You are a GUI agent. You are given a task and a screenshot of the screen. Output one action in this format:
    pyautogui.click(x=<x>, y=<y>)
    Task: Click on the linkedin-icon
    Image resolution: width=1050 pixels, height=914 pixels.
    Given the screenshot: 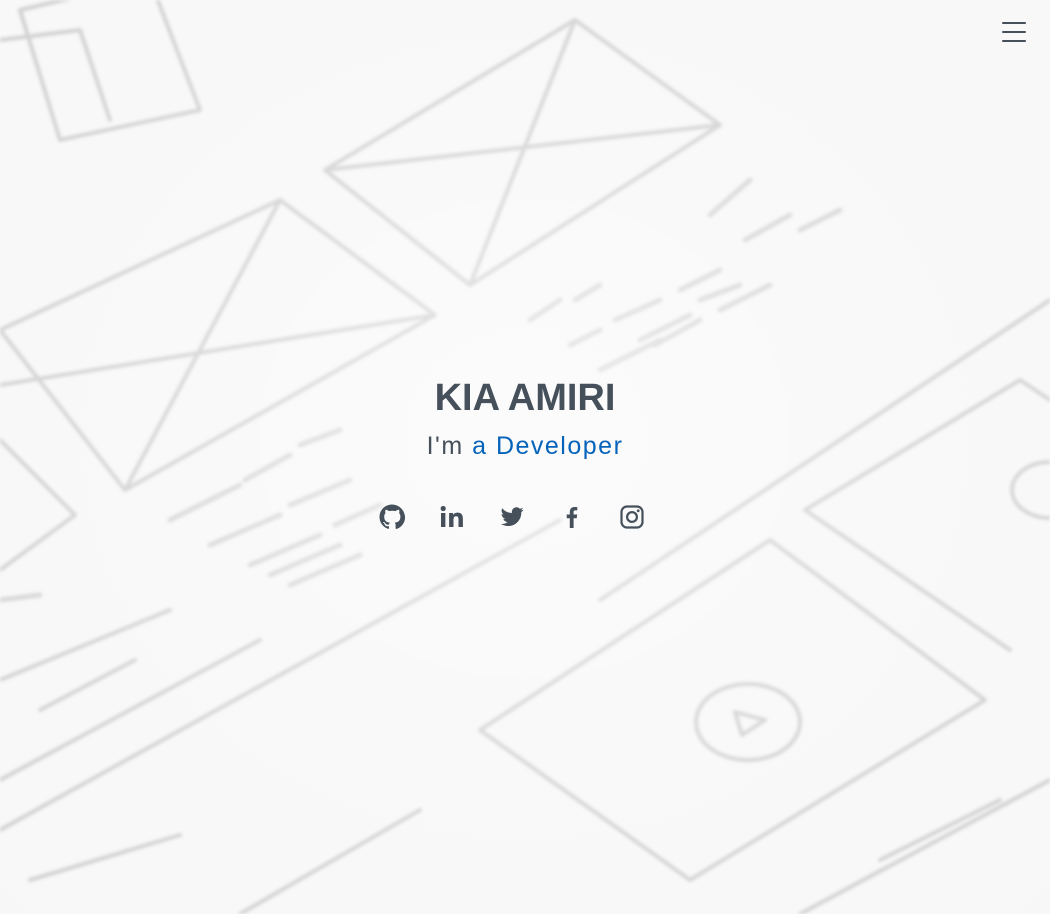 What is the action you would take?
    pyautogui.click(x=451, y=516)
    